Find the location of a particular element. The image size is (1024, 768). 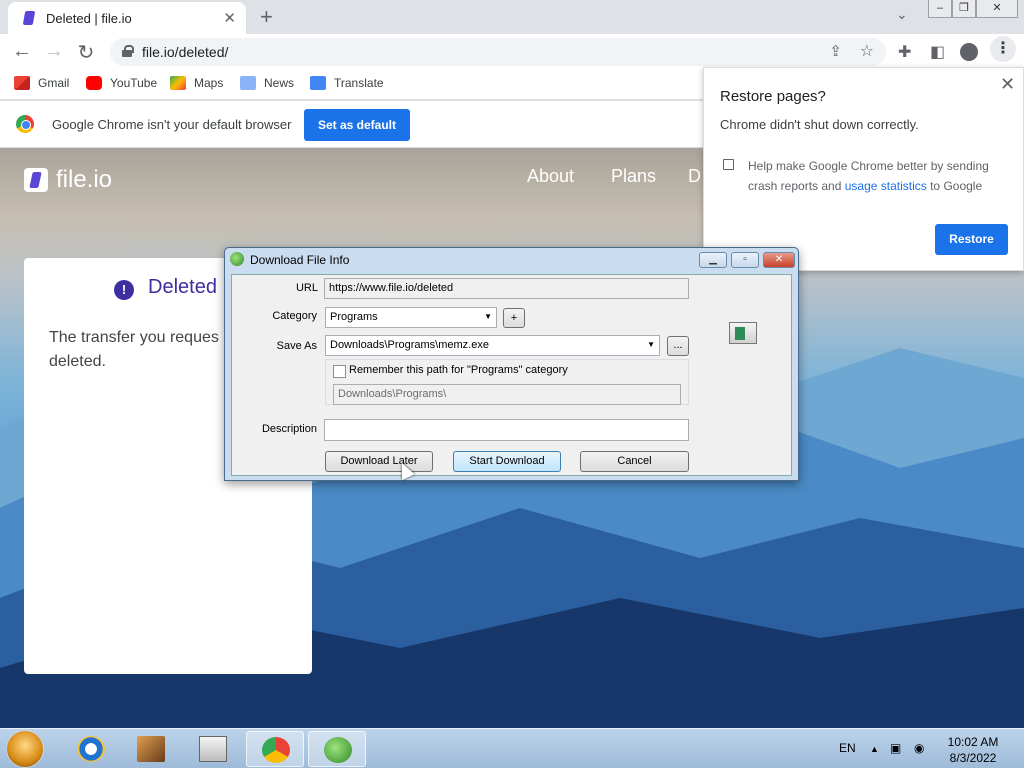

restore-button: Restore is located at coordinates (971, 239).